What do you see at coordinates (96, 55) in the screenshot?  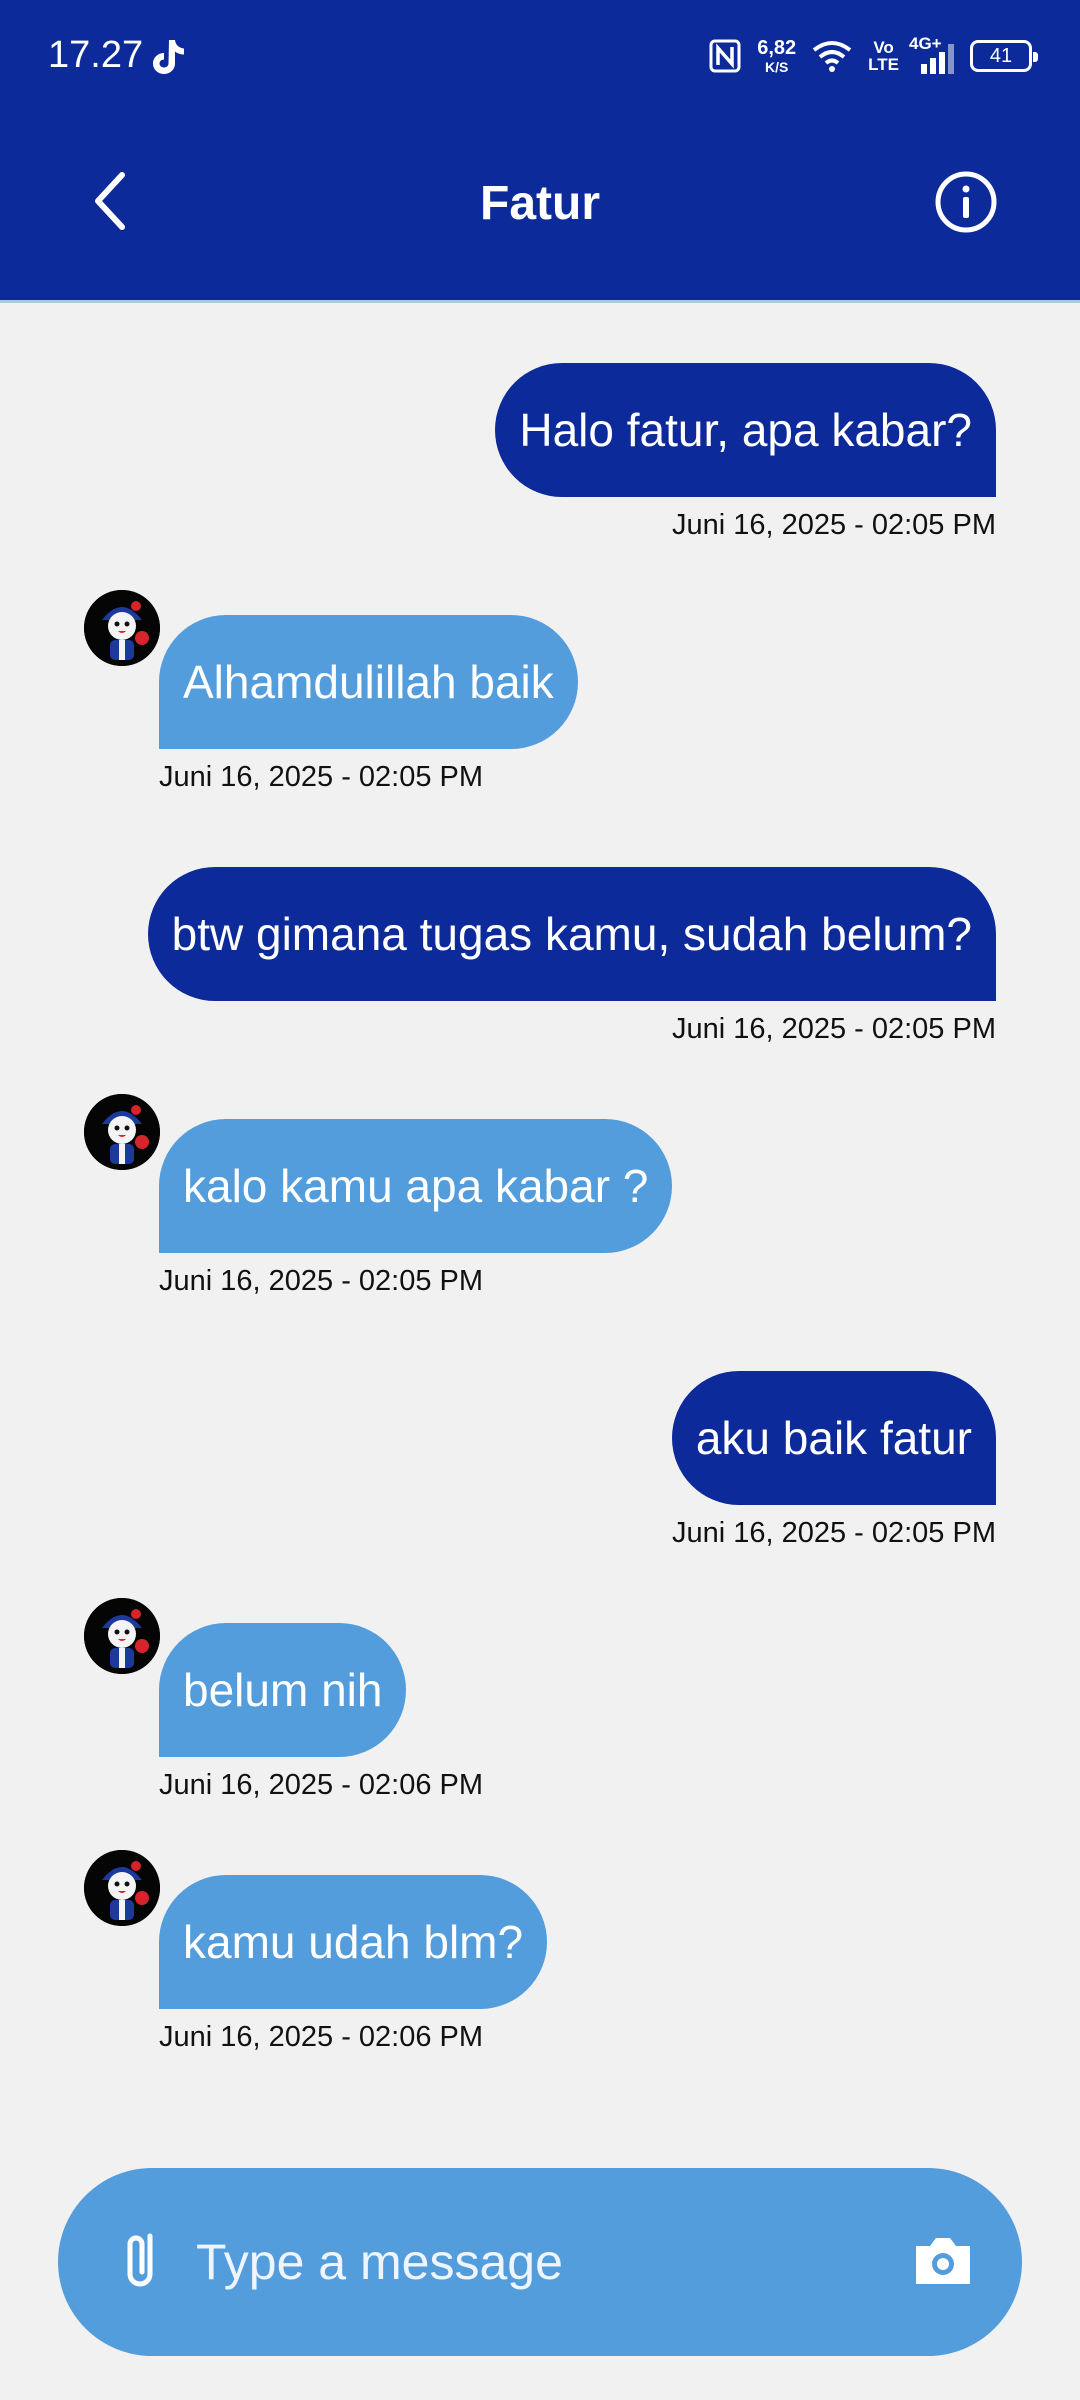 I see `status-time: 17.27` at bounding box center [96, 55].